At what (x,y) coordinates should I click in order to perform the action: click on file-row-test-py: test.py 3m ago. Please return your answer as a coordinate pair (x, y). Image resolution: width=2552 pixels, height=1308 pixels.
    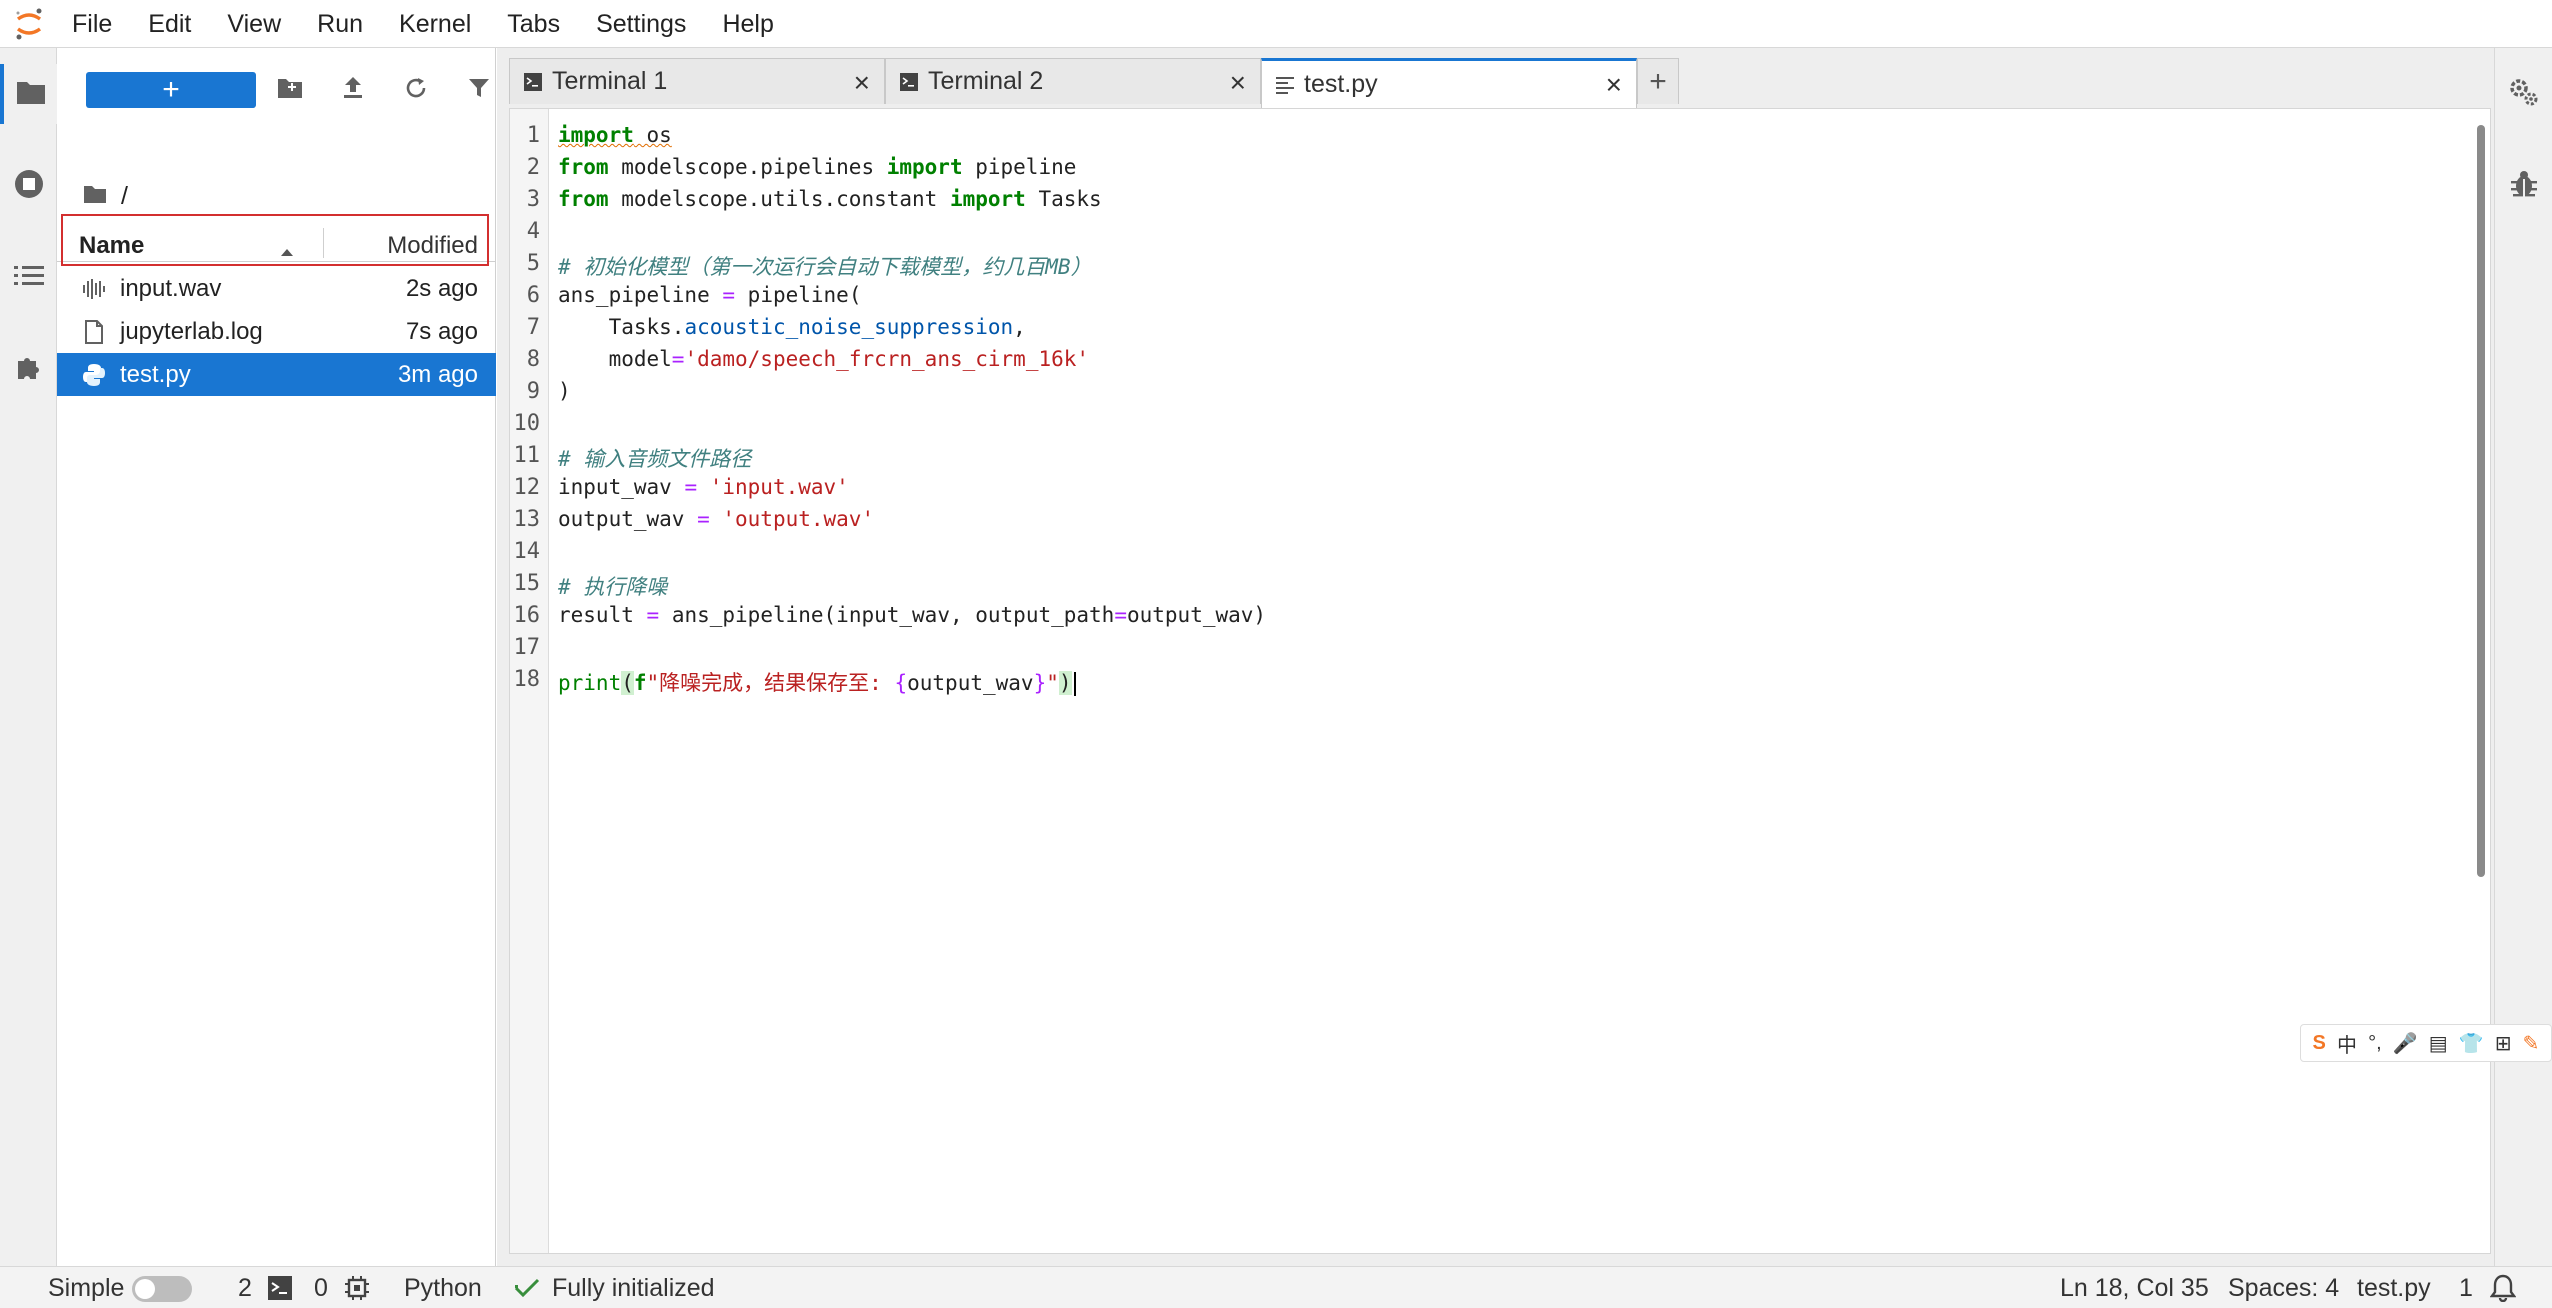
    Looking at the image, I should click on (276, 374).